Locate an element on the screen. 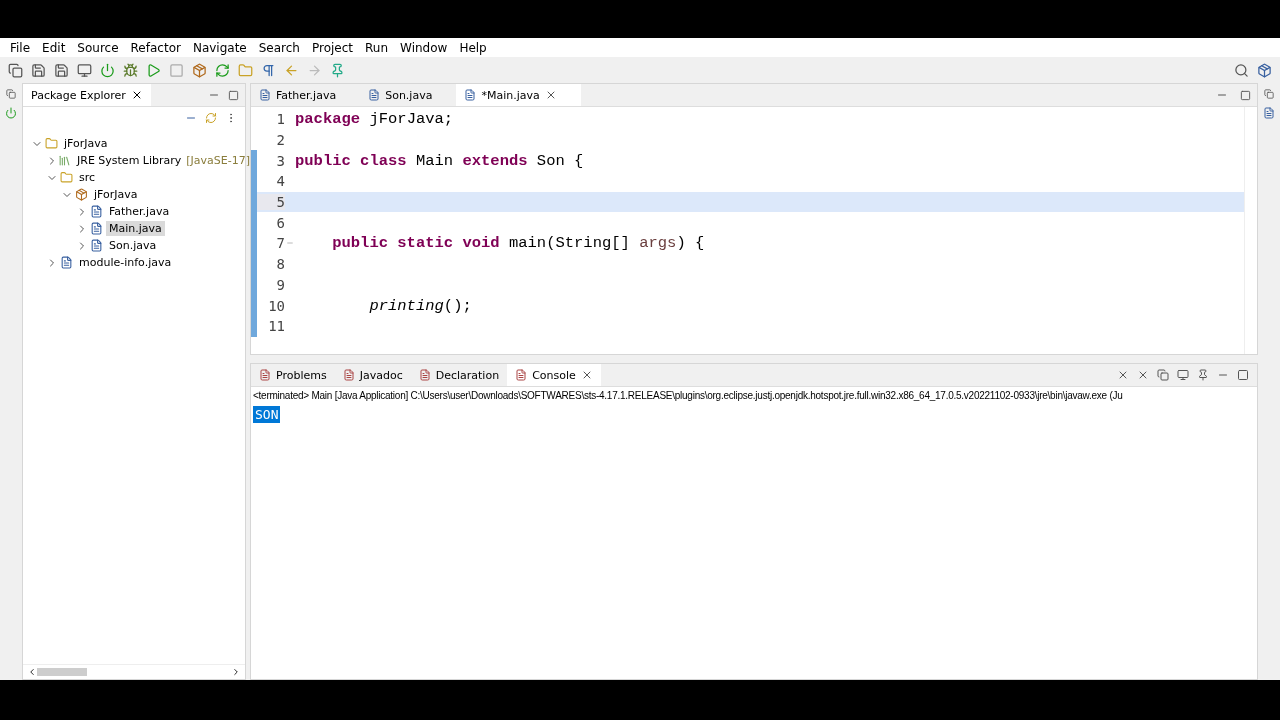 This screenshot has height=720, width=1280. line-number: 10 is located at coordinates (276, 305).